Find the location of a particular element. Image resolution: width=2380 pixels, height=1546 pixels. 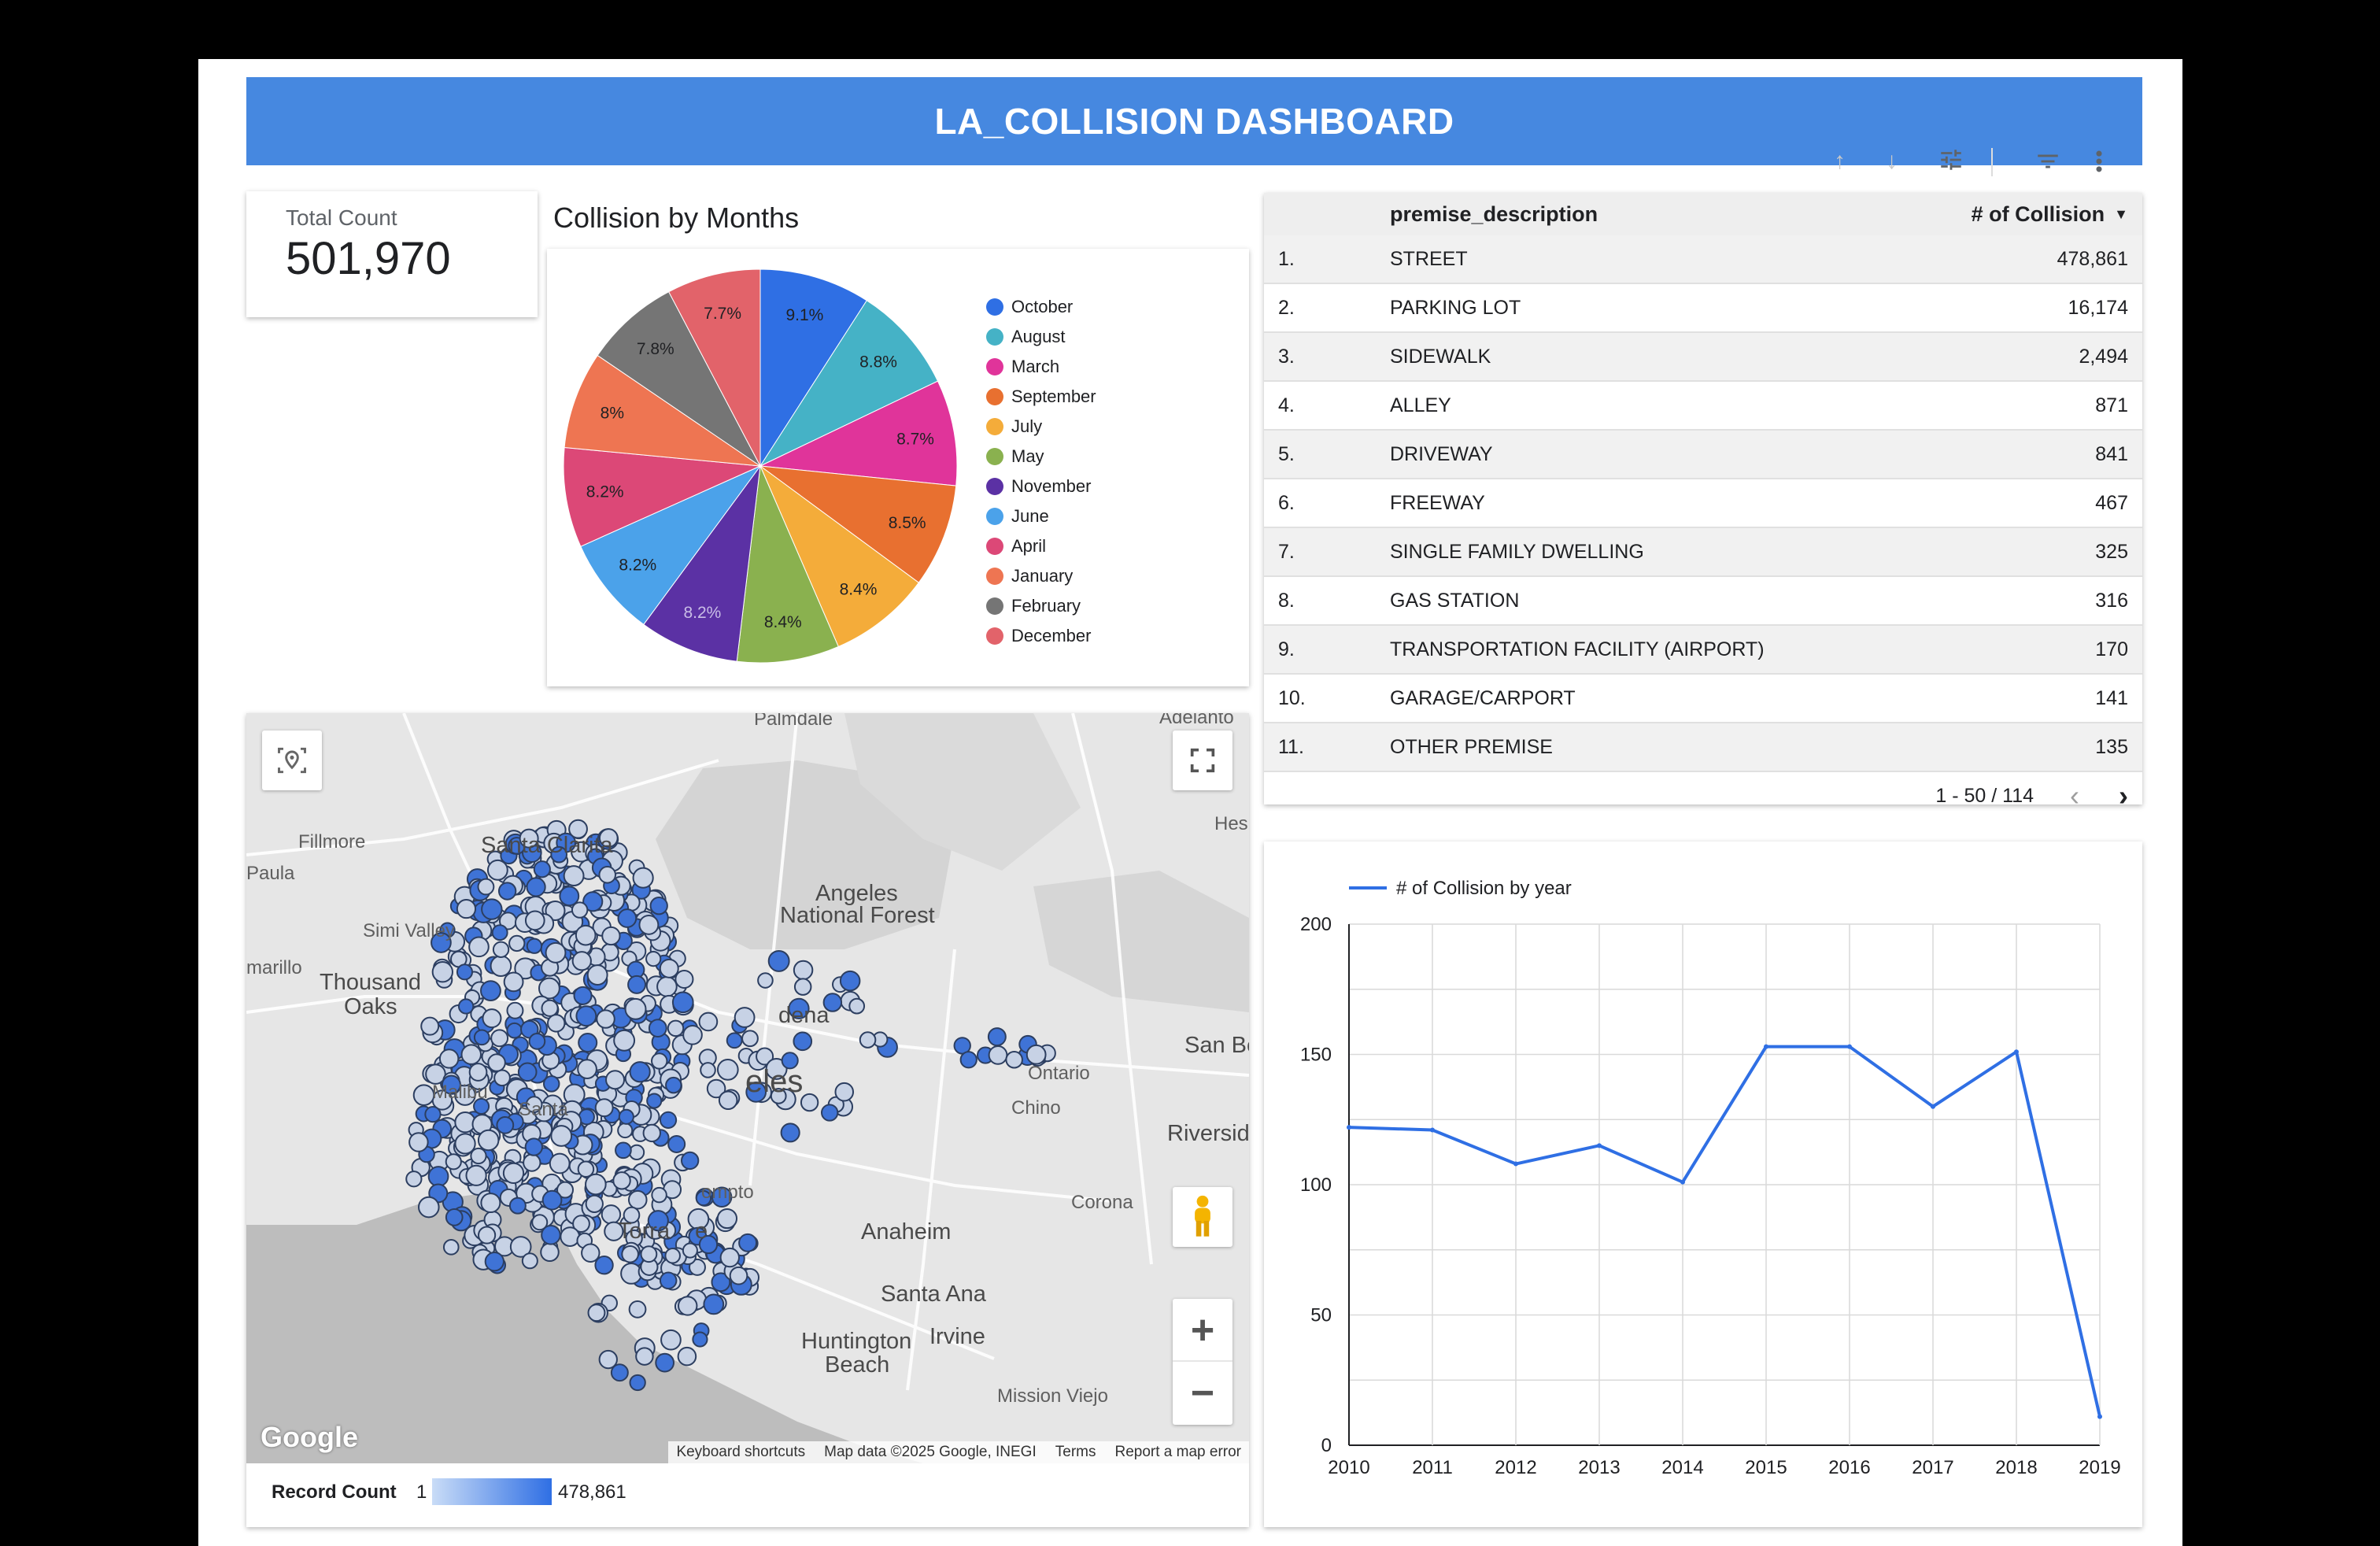

table-row: 1. STREET 478,861 is located at coordinates (1703, 259).